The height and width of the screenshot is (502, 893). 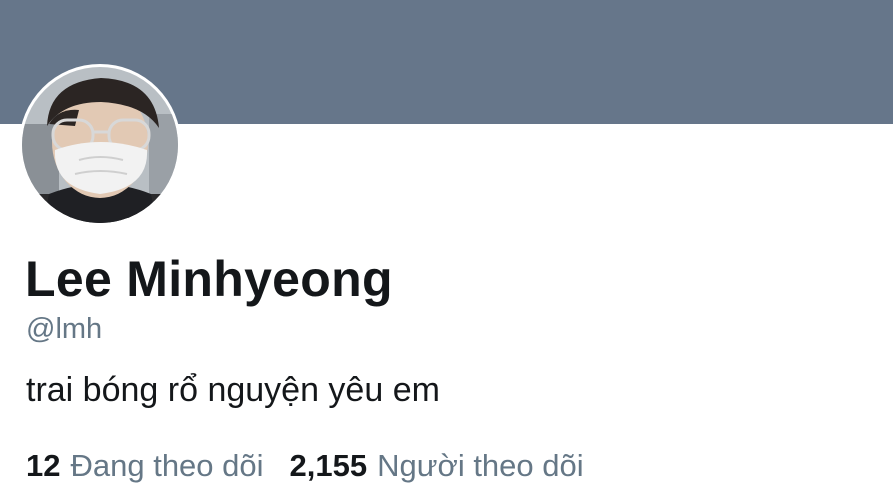 I want to click on following-label: Đang theo dõi, so click(x=167, y=465).